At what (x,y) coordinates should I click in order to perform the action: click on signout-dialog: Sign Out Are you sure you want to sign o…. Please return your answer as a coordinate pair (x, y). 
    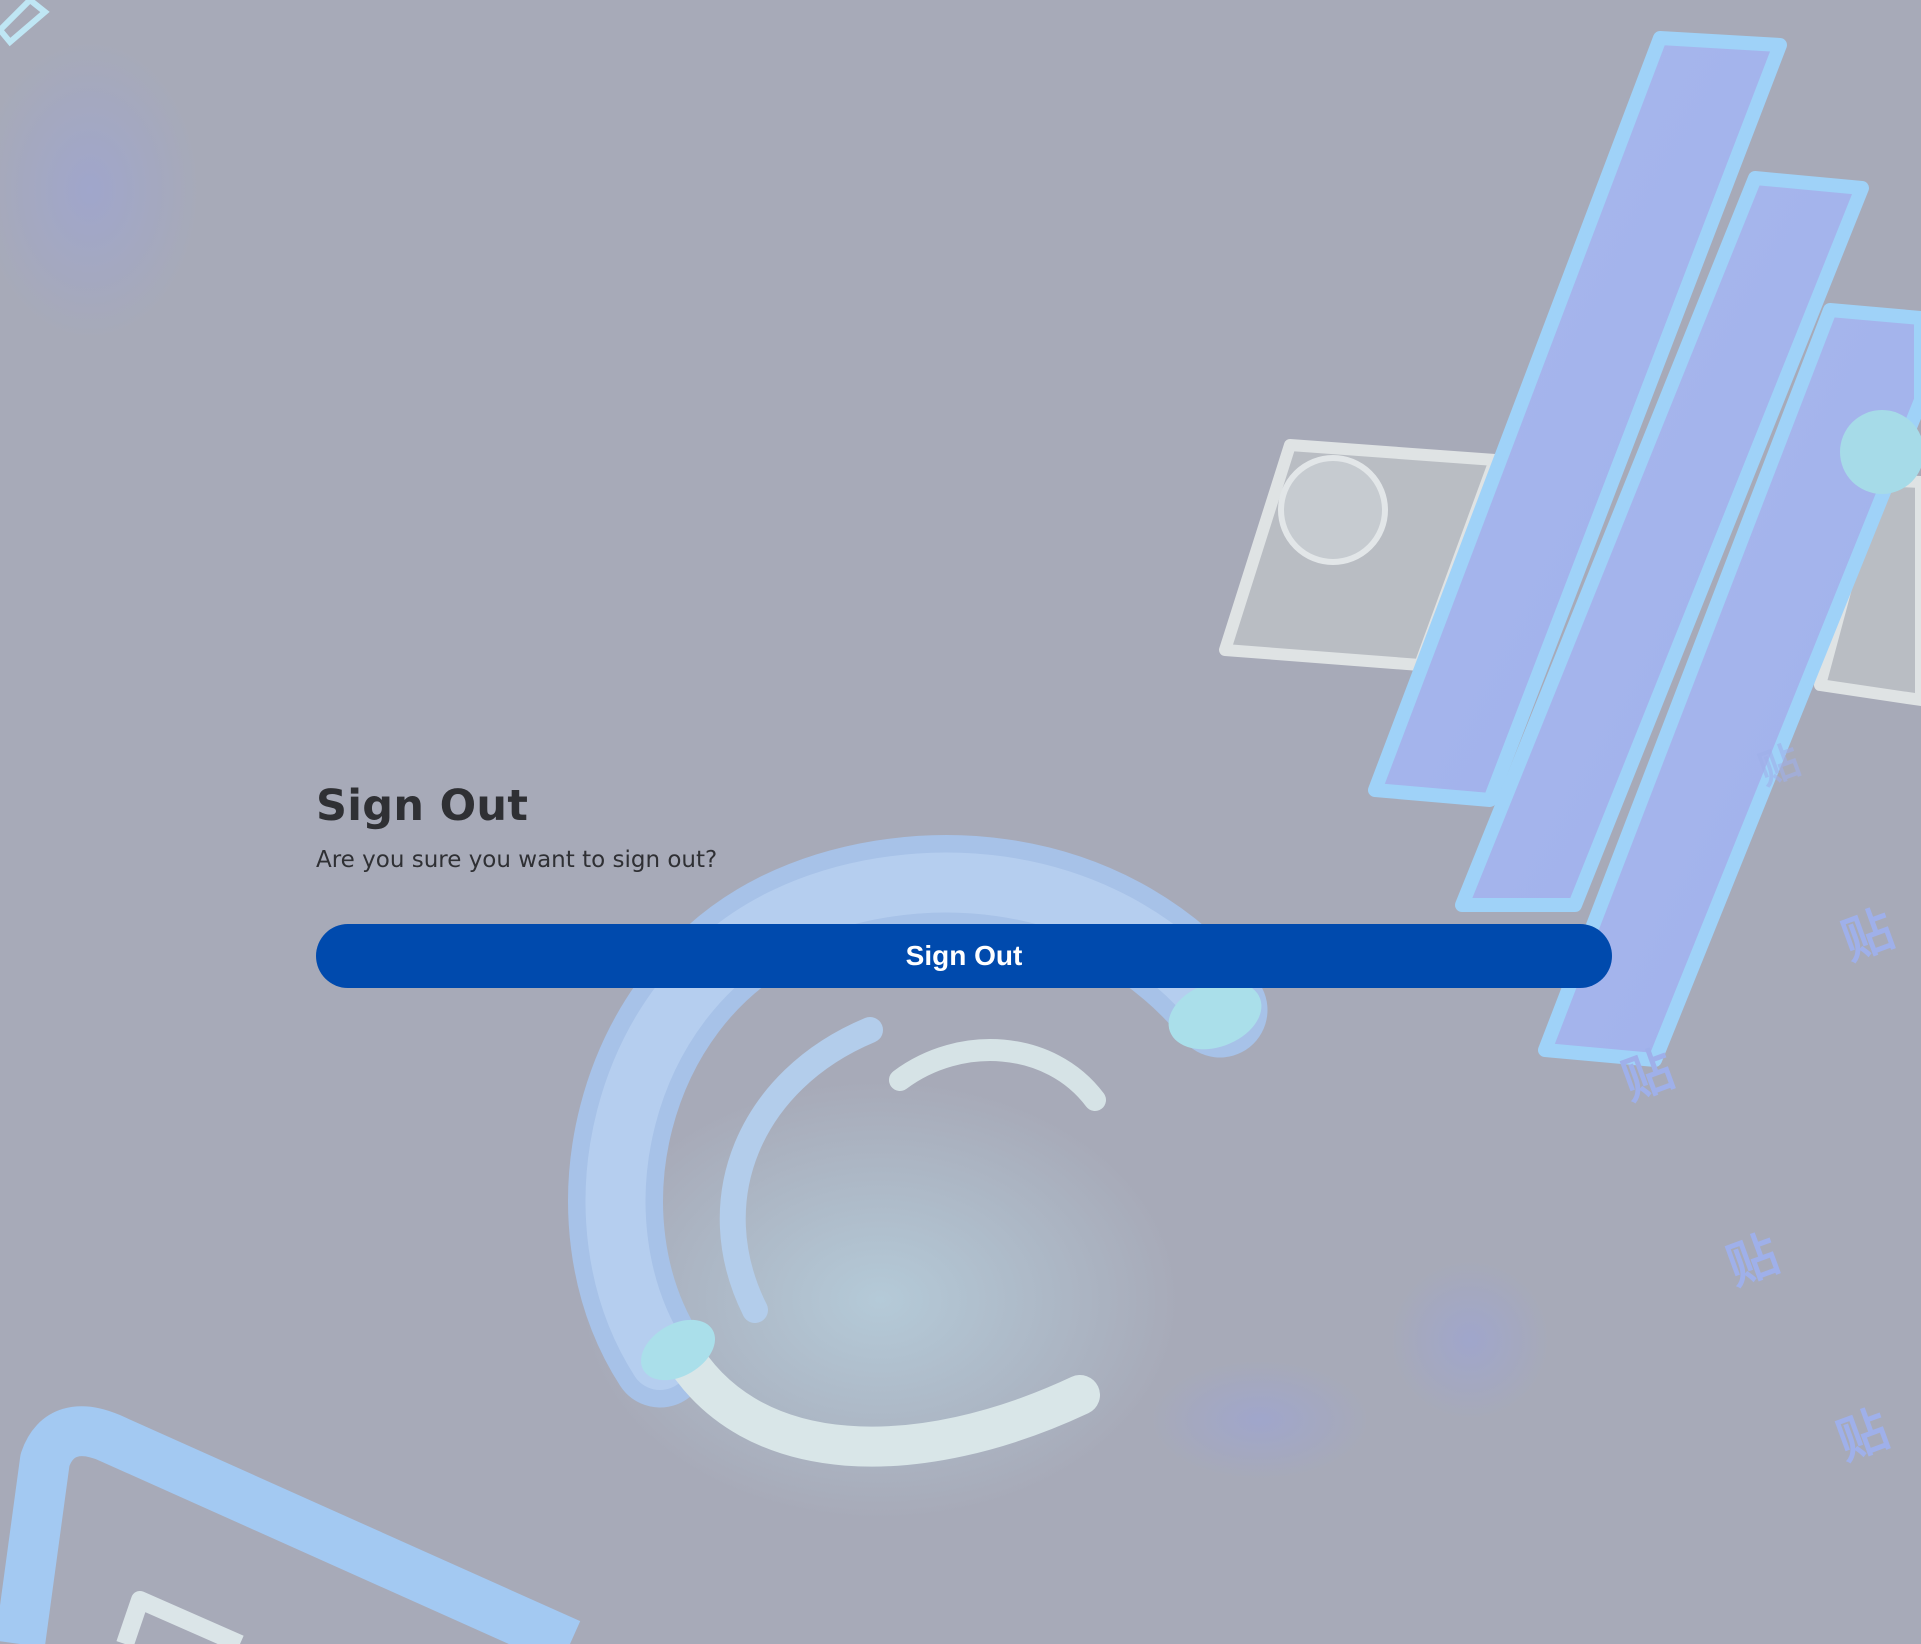
    Looking at the image, I should click on (964, 884).